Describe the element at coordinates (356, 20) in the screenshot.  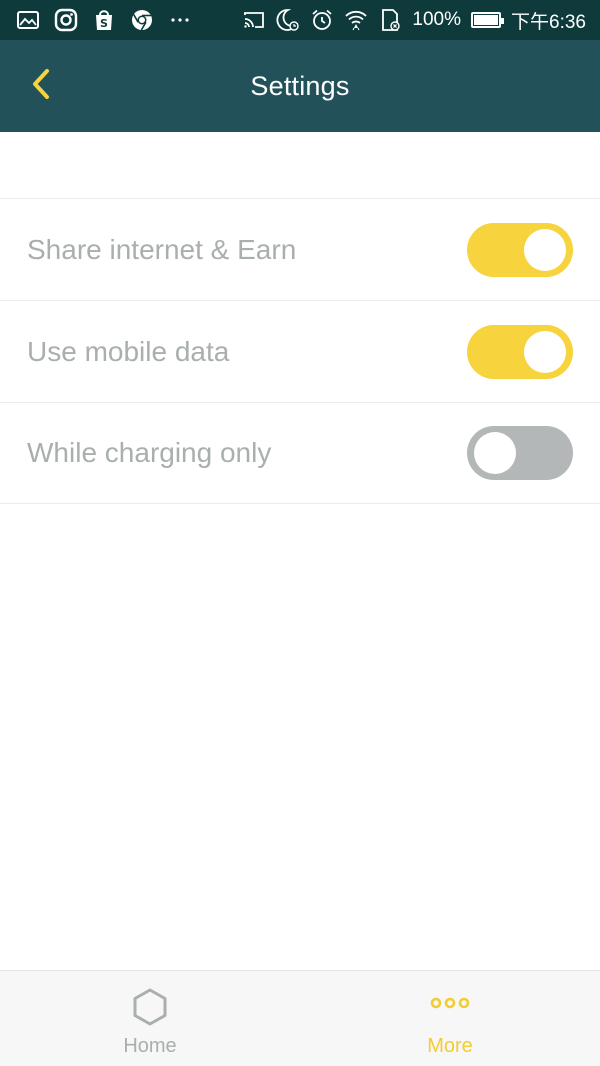
I see `wifi-icon` at that location.